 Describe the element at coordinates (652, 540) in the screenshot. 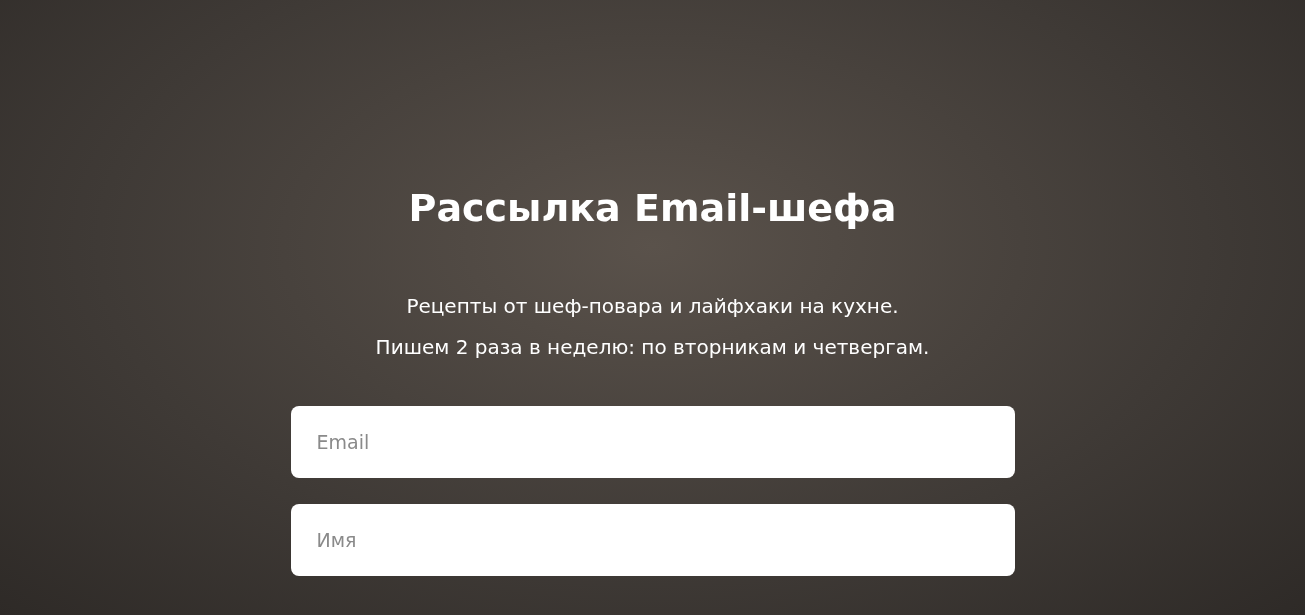

I see `input-field: Имя` at that location.